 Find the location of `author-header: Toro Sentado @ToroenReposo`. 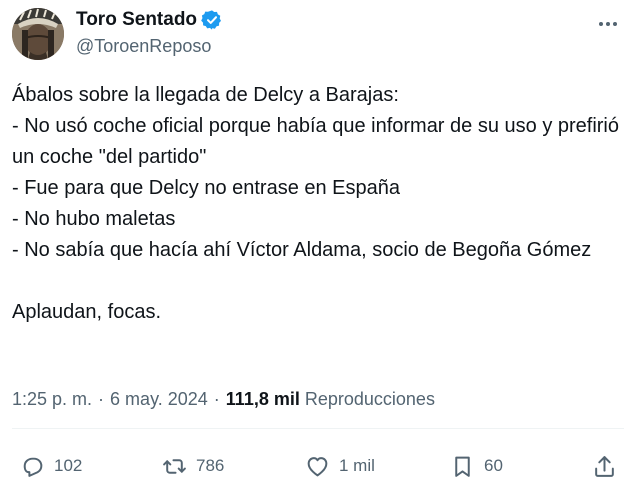

author-header: Toro Sentado @ToroenReposo is located at coordinates (149, 33).